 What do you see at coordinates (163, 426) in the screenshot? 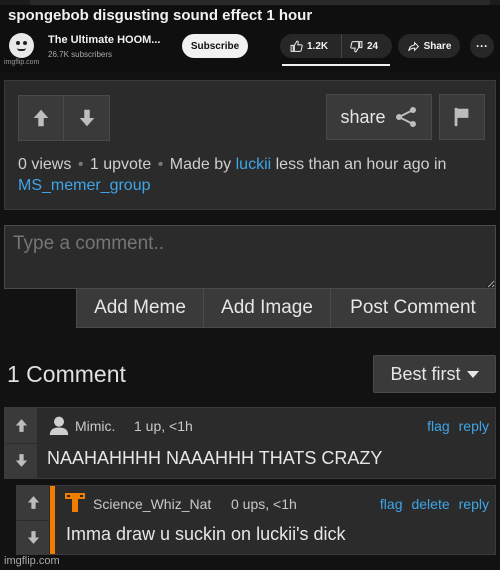
I see `comment-points: 1 up, <1h` at bounding box center [163, 426].